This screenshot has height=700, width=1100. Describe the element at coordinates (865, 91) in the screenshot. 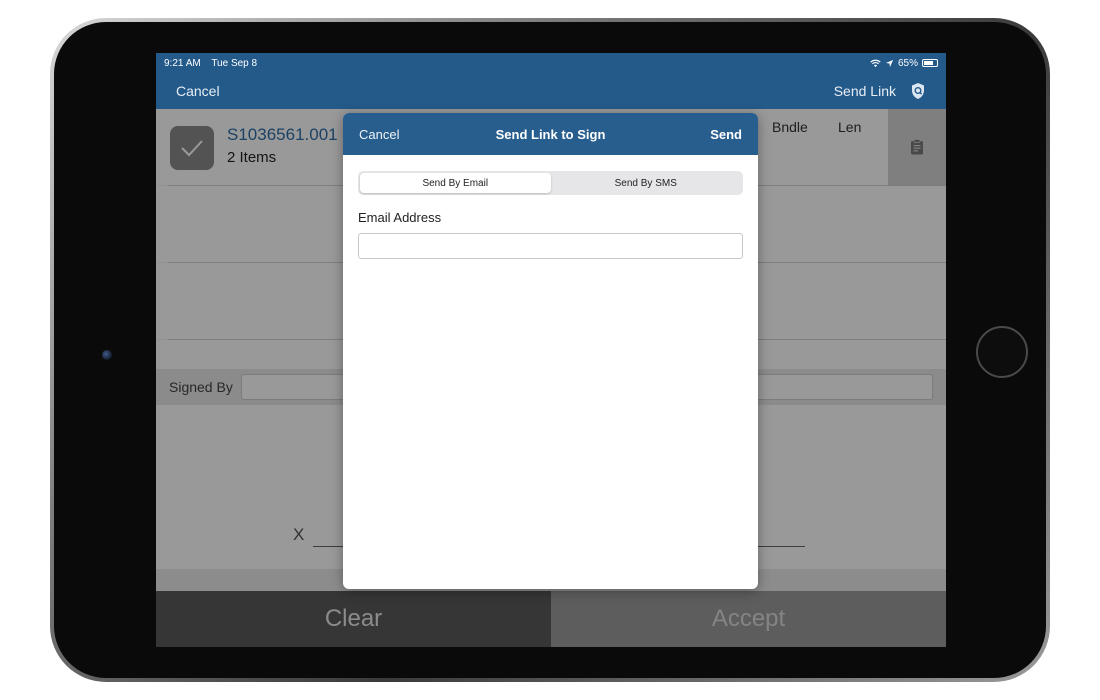

I see `send-link-button: Send Link` at that location.